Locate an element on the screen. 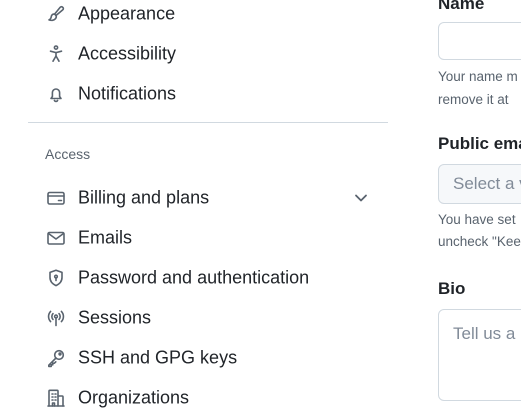 The image size is (521, 408). mail-icon is located at coordinates (56, 238).